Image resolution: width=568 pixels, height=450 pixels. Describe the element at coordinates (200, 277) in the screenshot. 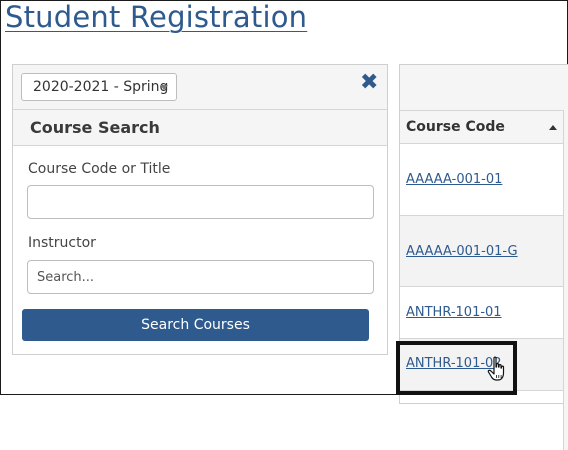

I see `instructor-input` at that location.